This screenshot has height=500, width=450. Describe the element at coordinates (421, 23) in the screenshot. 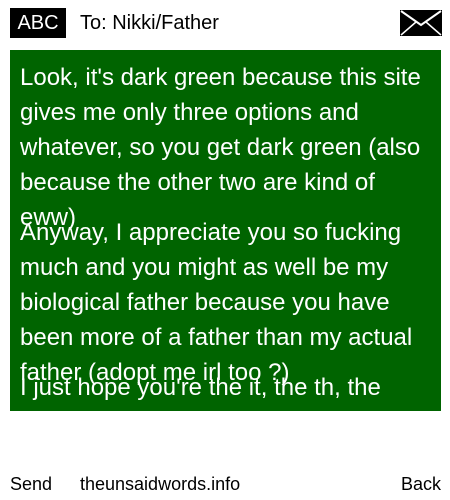

I see `envelope-icon` at that location.